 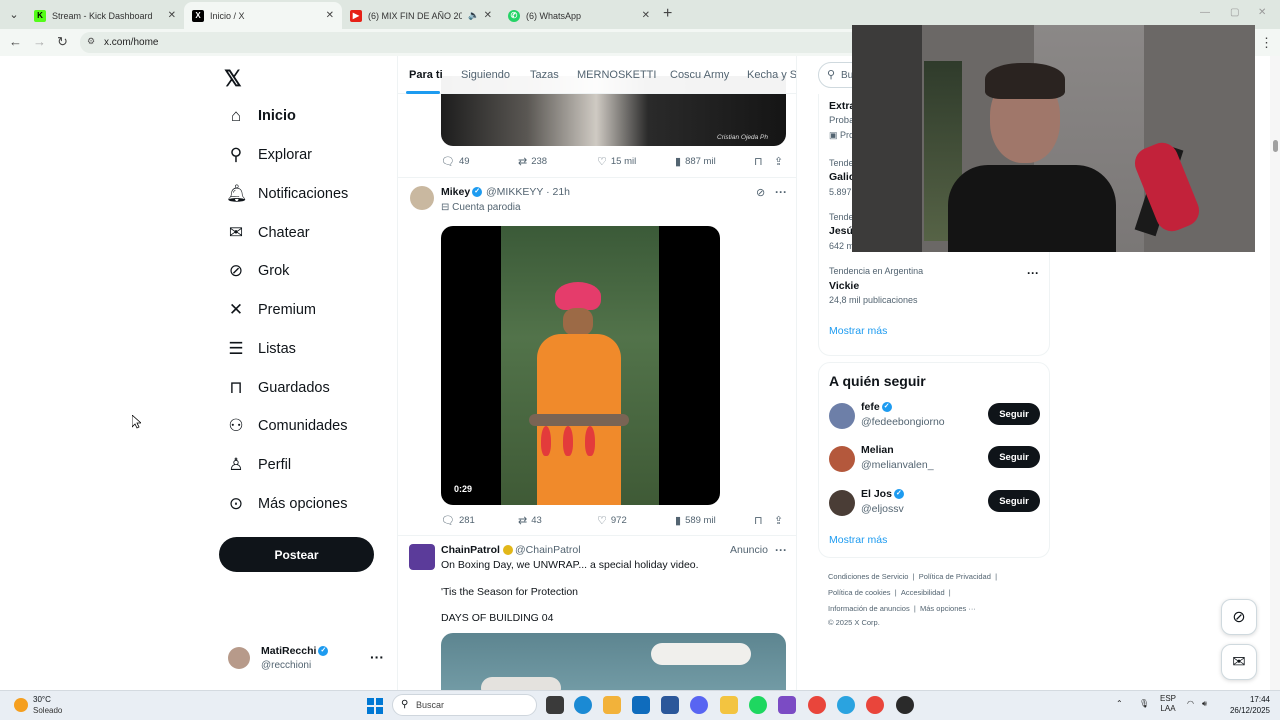 What do you see at coordinates (555, 705) in the screenshot?
I see `task-view-icon` at bounding box center [555, 705].